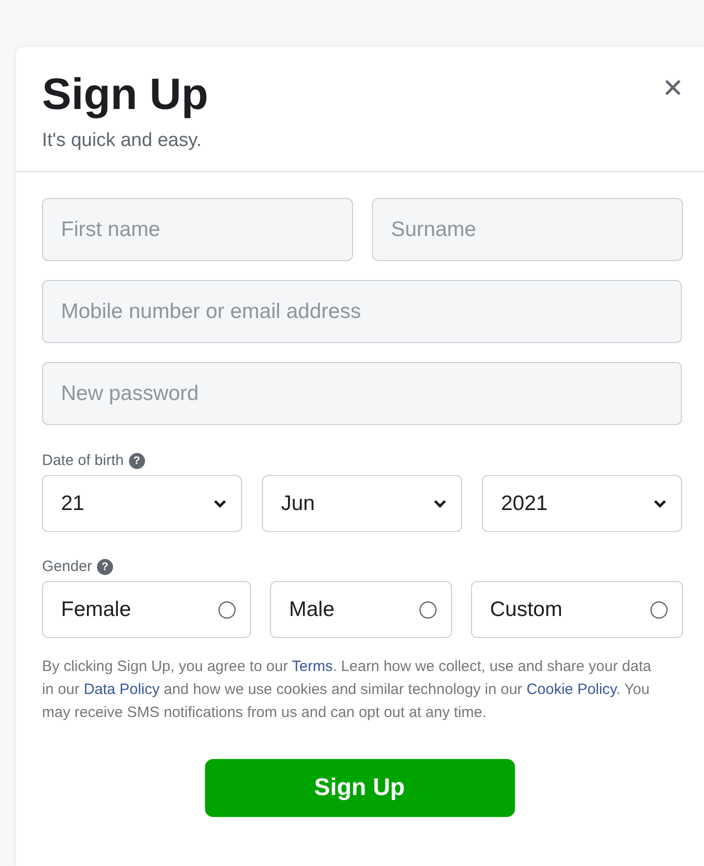 This screenshot has height=866, width=704. Describe the element at coordinates (582, 503) in the screenshot. I see `date-dropdown: 2021` at that location.